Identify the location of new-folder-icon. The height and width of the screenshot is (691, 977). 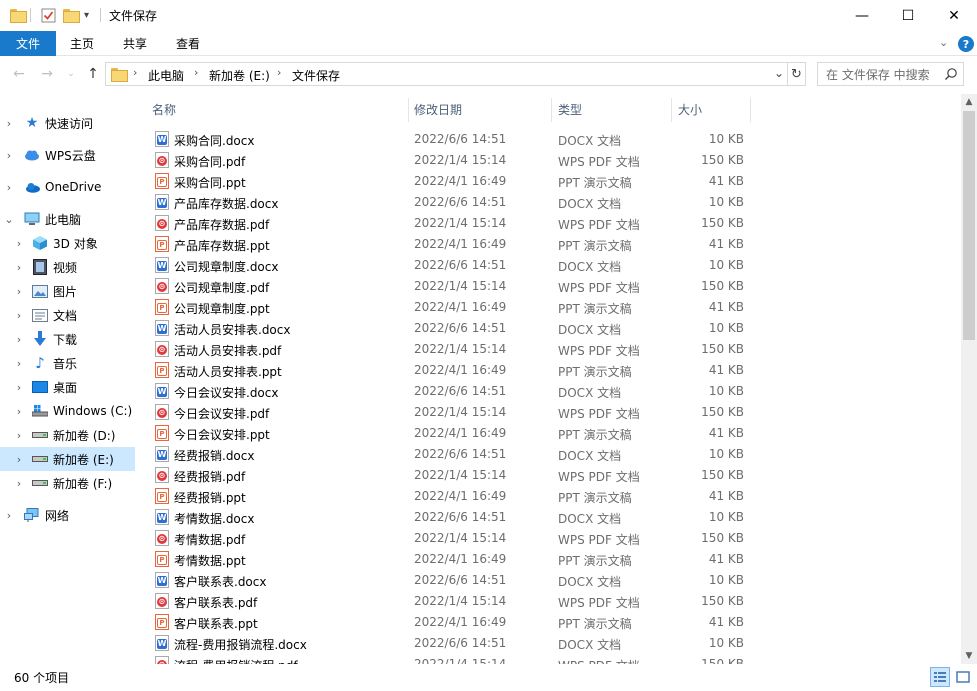
(71, 15).